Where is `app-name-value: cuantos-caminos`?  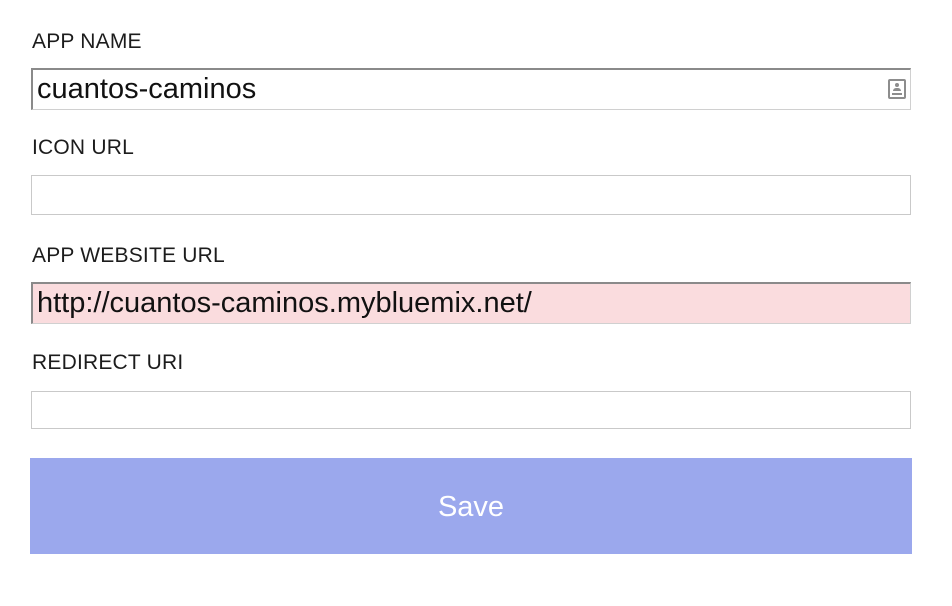 app-name-value: cuantos-caminos is located at coordinates (147, 89).